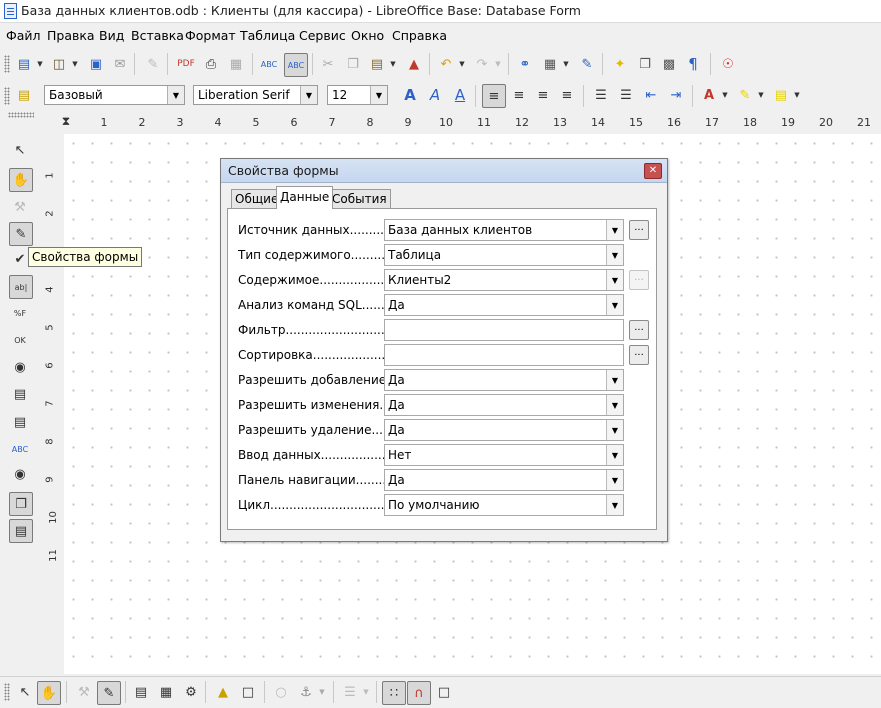 The image size is (881, 708). Describe the element at coordinates (96, 64) in the screenshot. I see `save-icon: ▣` at that location.